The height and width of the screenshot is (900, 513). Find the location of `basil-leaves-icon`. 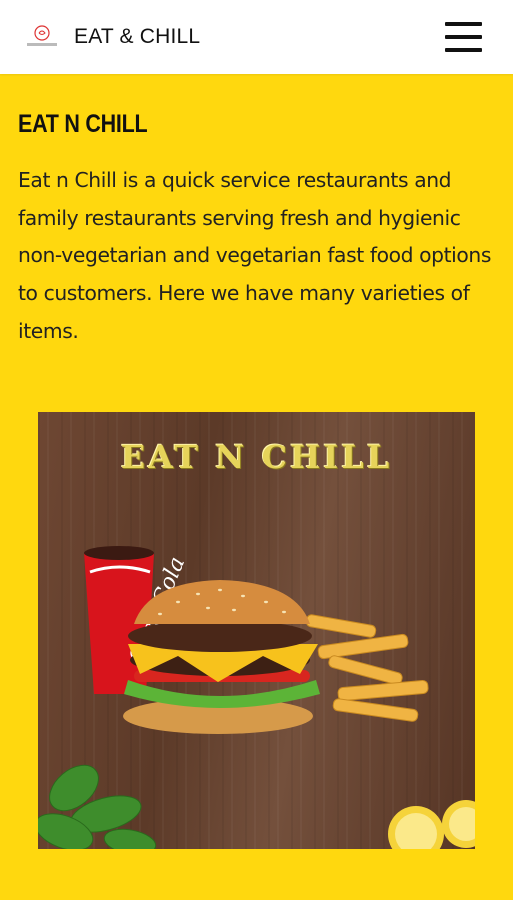

basil-leaves-icon is located at coordinates (97, 806).